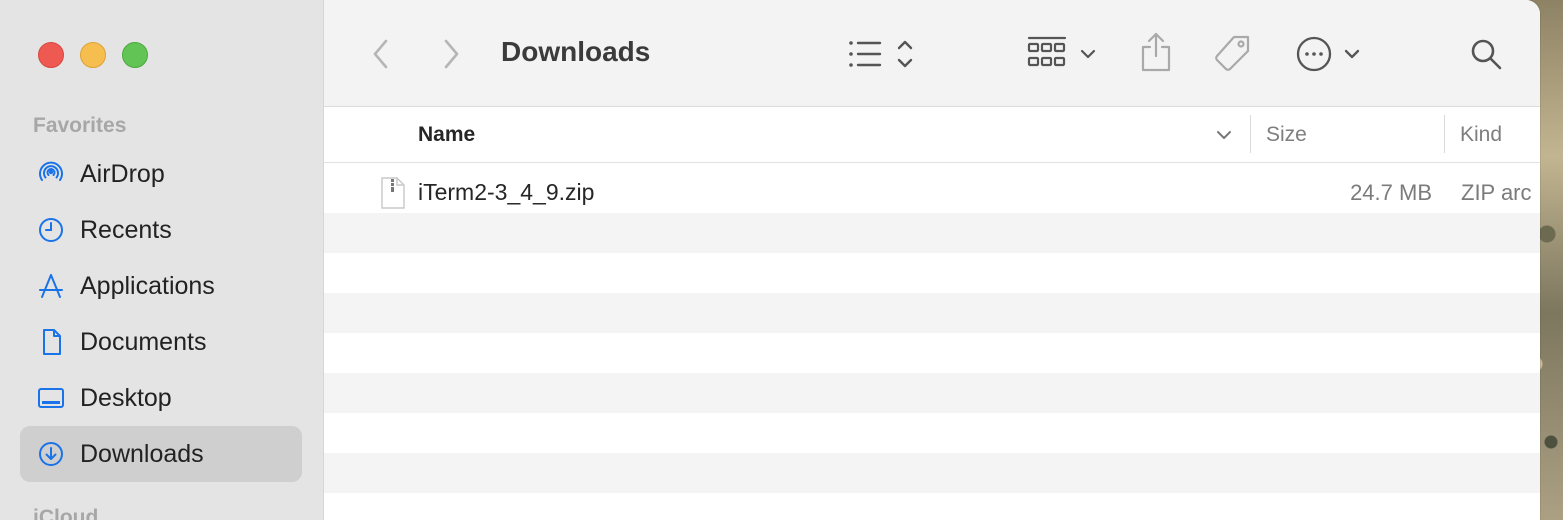 This screenshot has width=1563, height=520. I want to click on column-header-kind: Kind, so click(1481, 135).